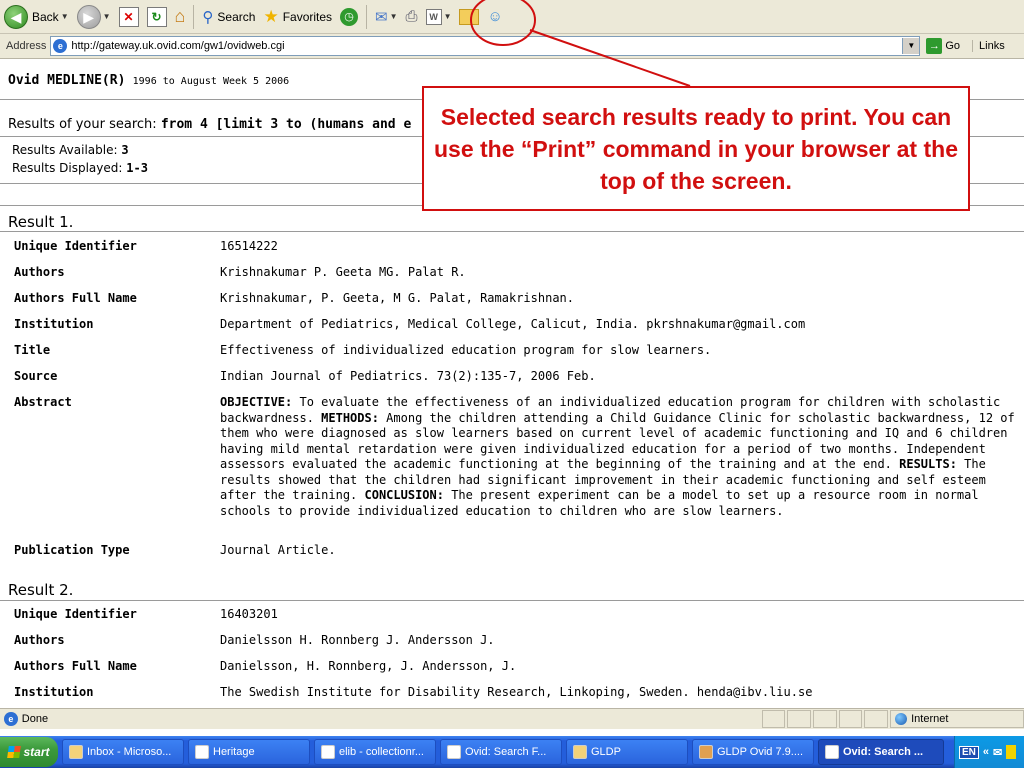  I want to click on record-row: Unique Identifier 16514222, so click(146, 246).